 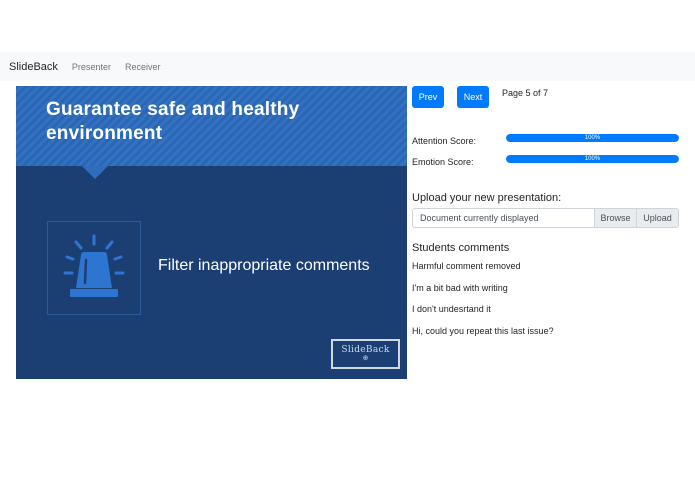 What do you see at coordinates (95, 172) in the screenshot?
I see `slide-header-notch` at bounding box center [95, 172].